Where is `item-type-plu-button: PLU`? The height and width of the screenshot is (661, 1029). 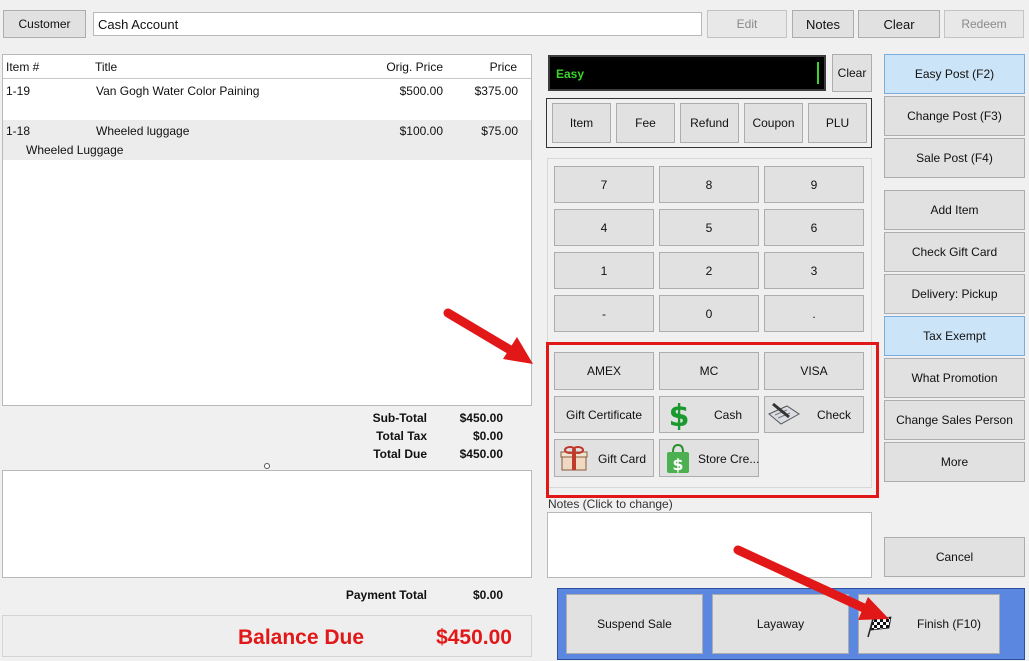
item-type-plu-button: PLU is located at coordinates (837, 123).